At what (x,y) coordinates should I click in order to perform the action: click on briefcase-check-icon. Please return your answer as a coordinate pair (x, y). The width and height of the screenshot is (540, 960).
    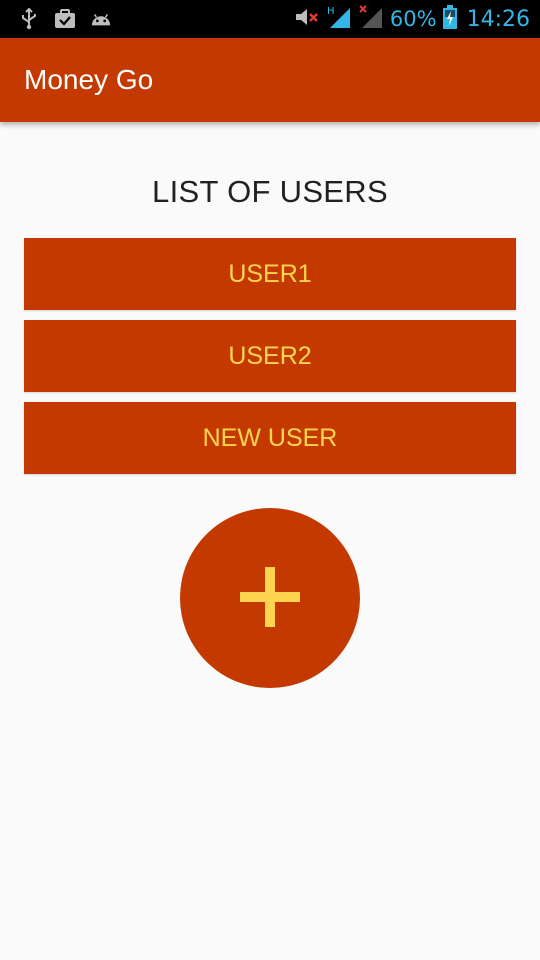
    Looking at the image, I should click on (65, 19).